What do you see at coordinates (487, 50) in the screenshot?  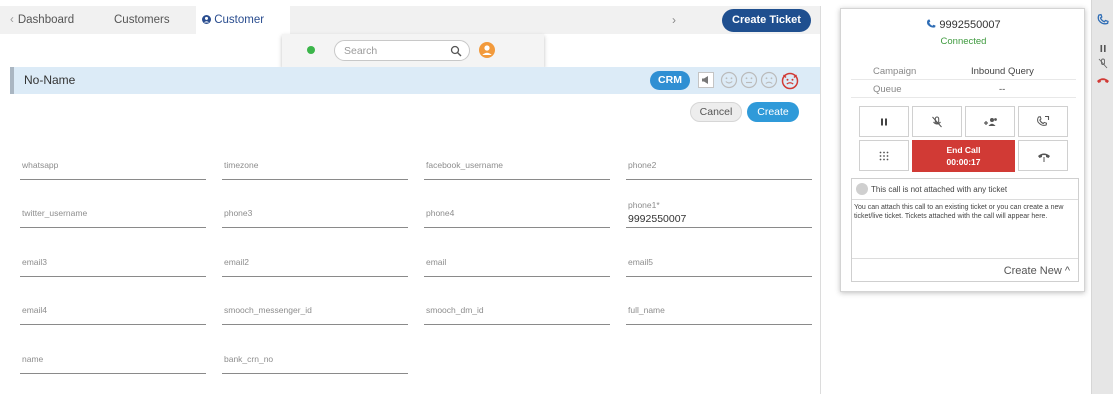 I see `agent-avatar-icon` at bounding box center [487, 50].